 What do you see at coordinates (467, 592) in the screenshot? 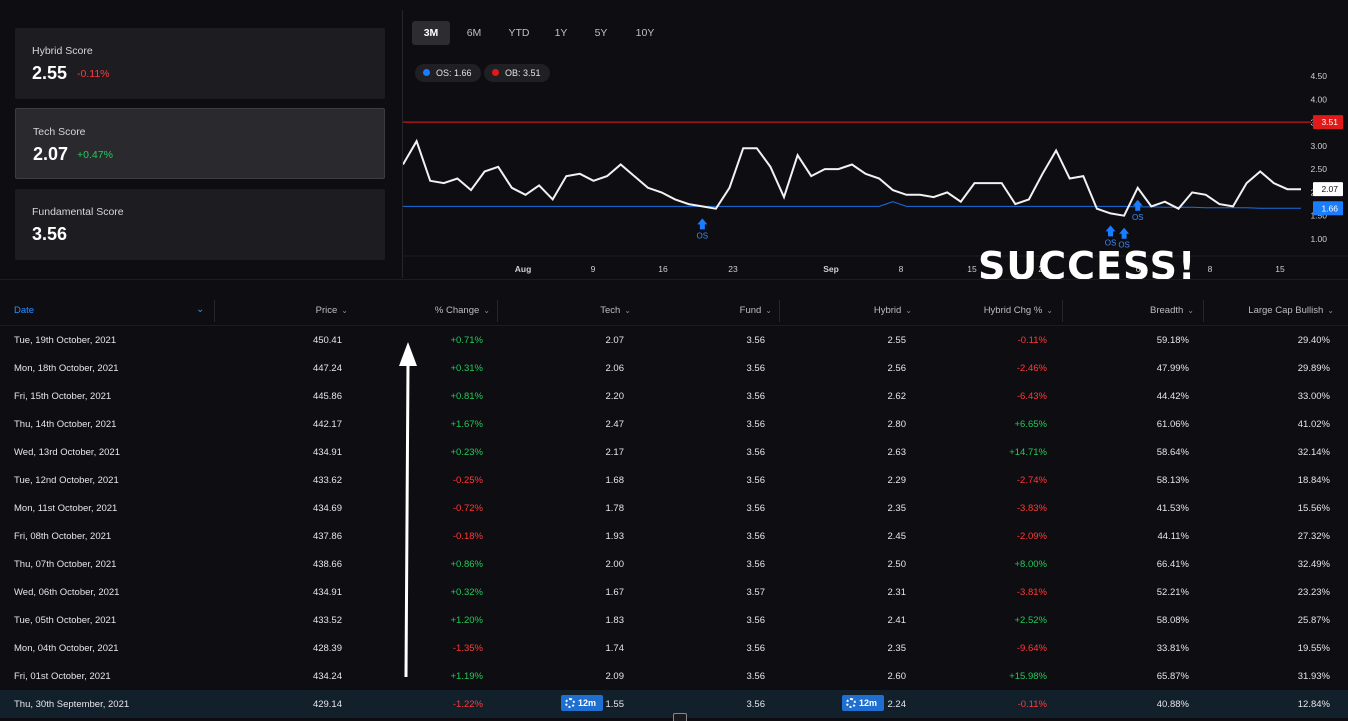
I see `cell-pct-change: +0.32%` at bounding box center [467, 592].